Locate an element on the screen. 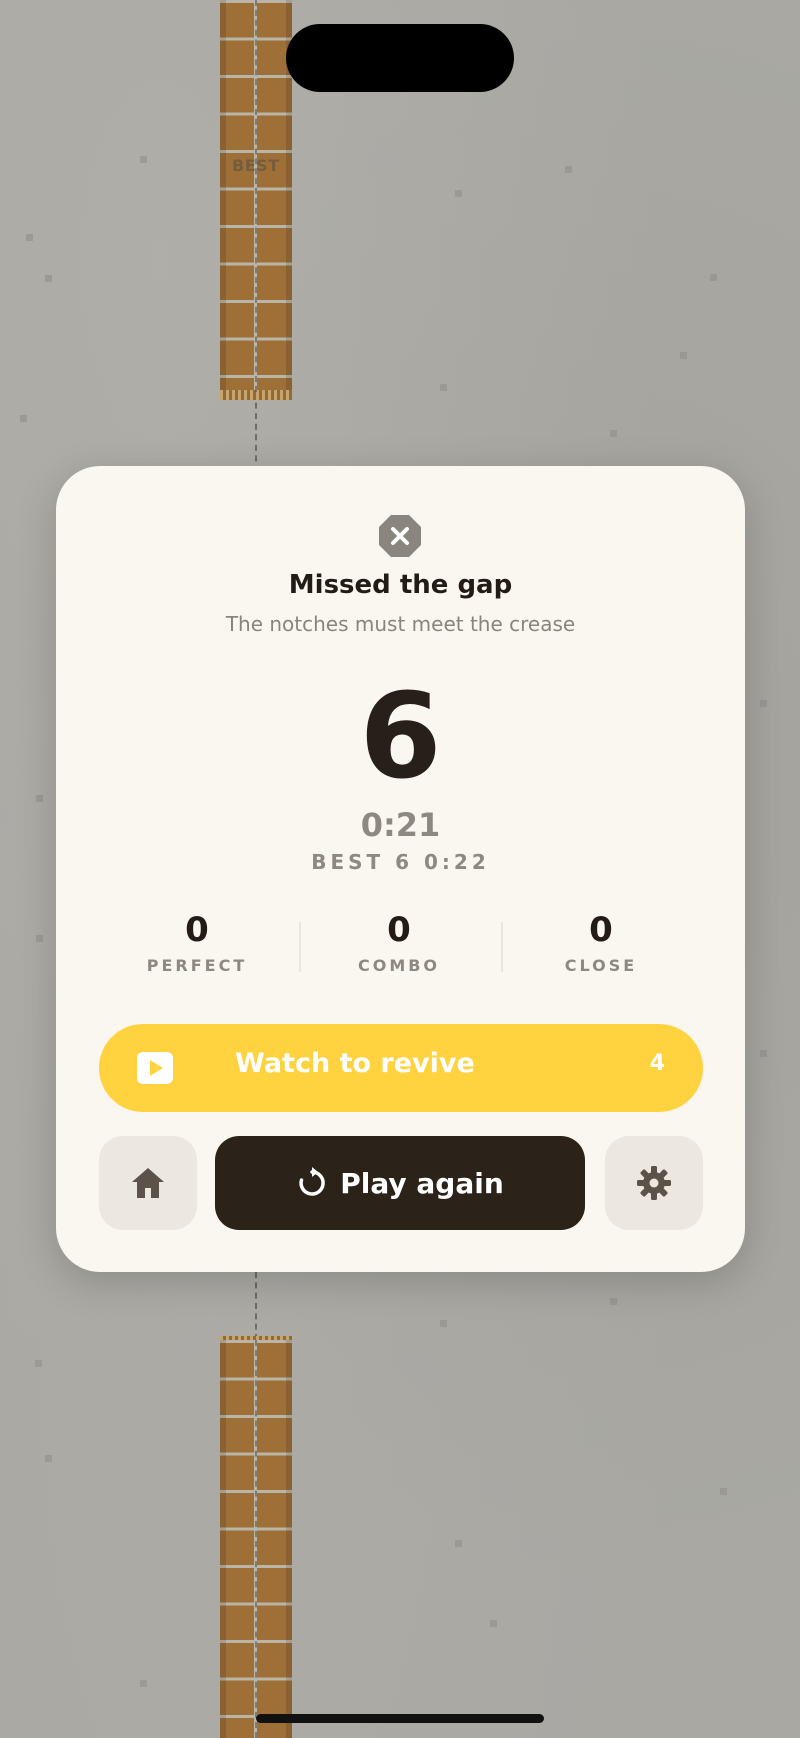 The height and width of the screenshot is (1738, 800). watch-to-revive-button: Watch to revive 4 is located at coordinates (401, 1068).